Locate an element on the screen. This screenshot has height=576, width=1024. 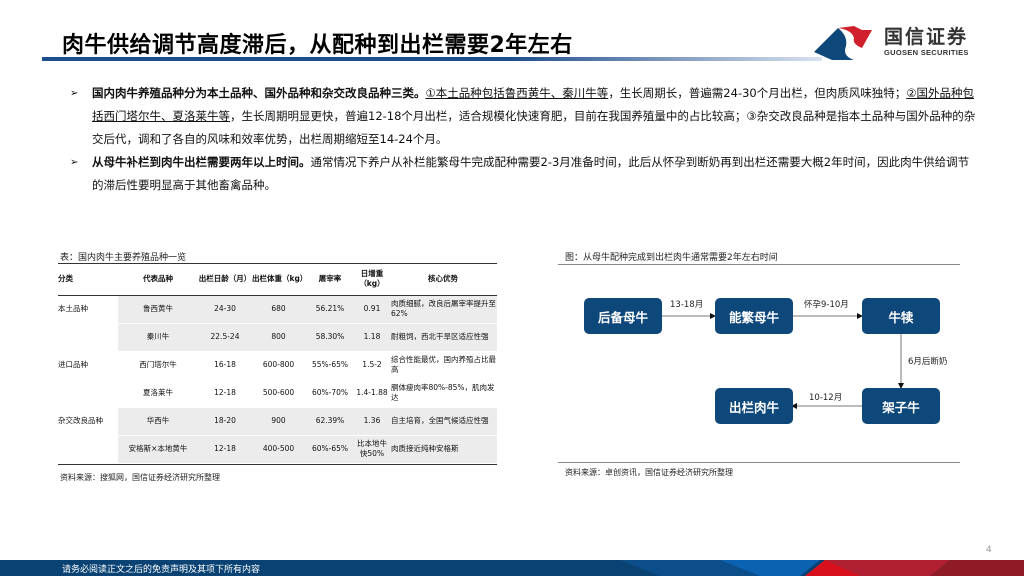
table-cell: 夏洛莱牛 is located at coordinates (158, 393).